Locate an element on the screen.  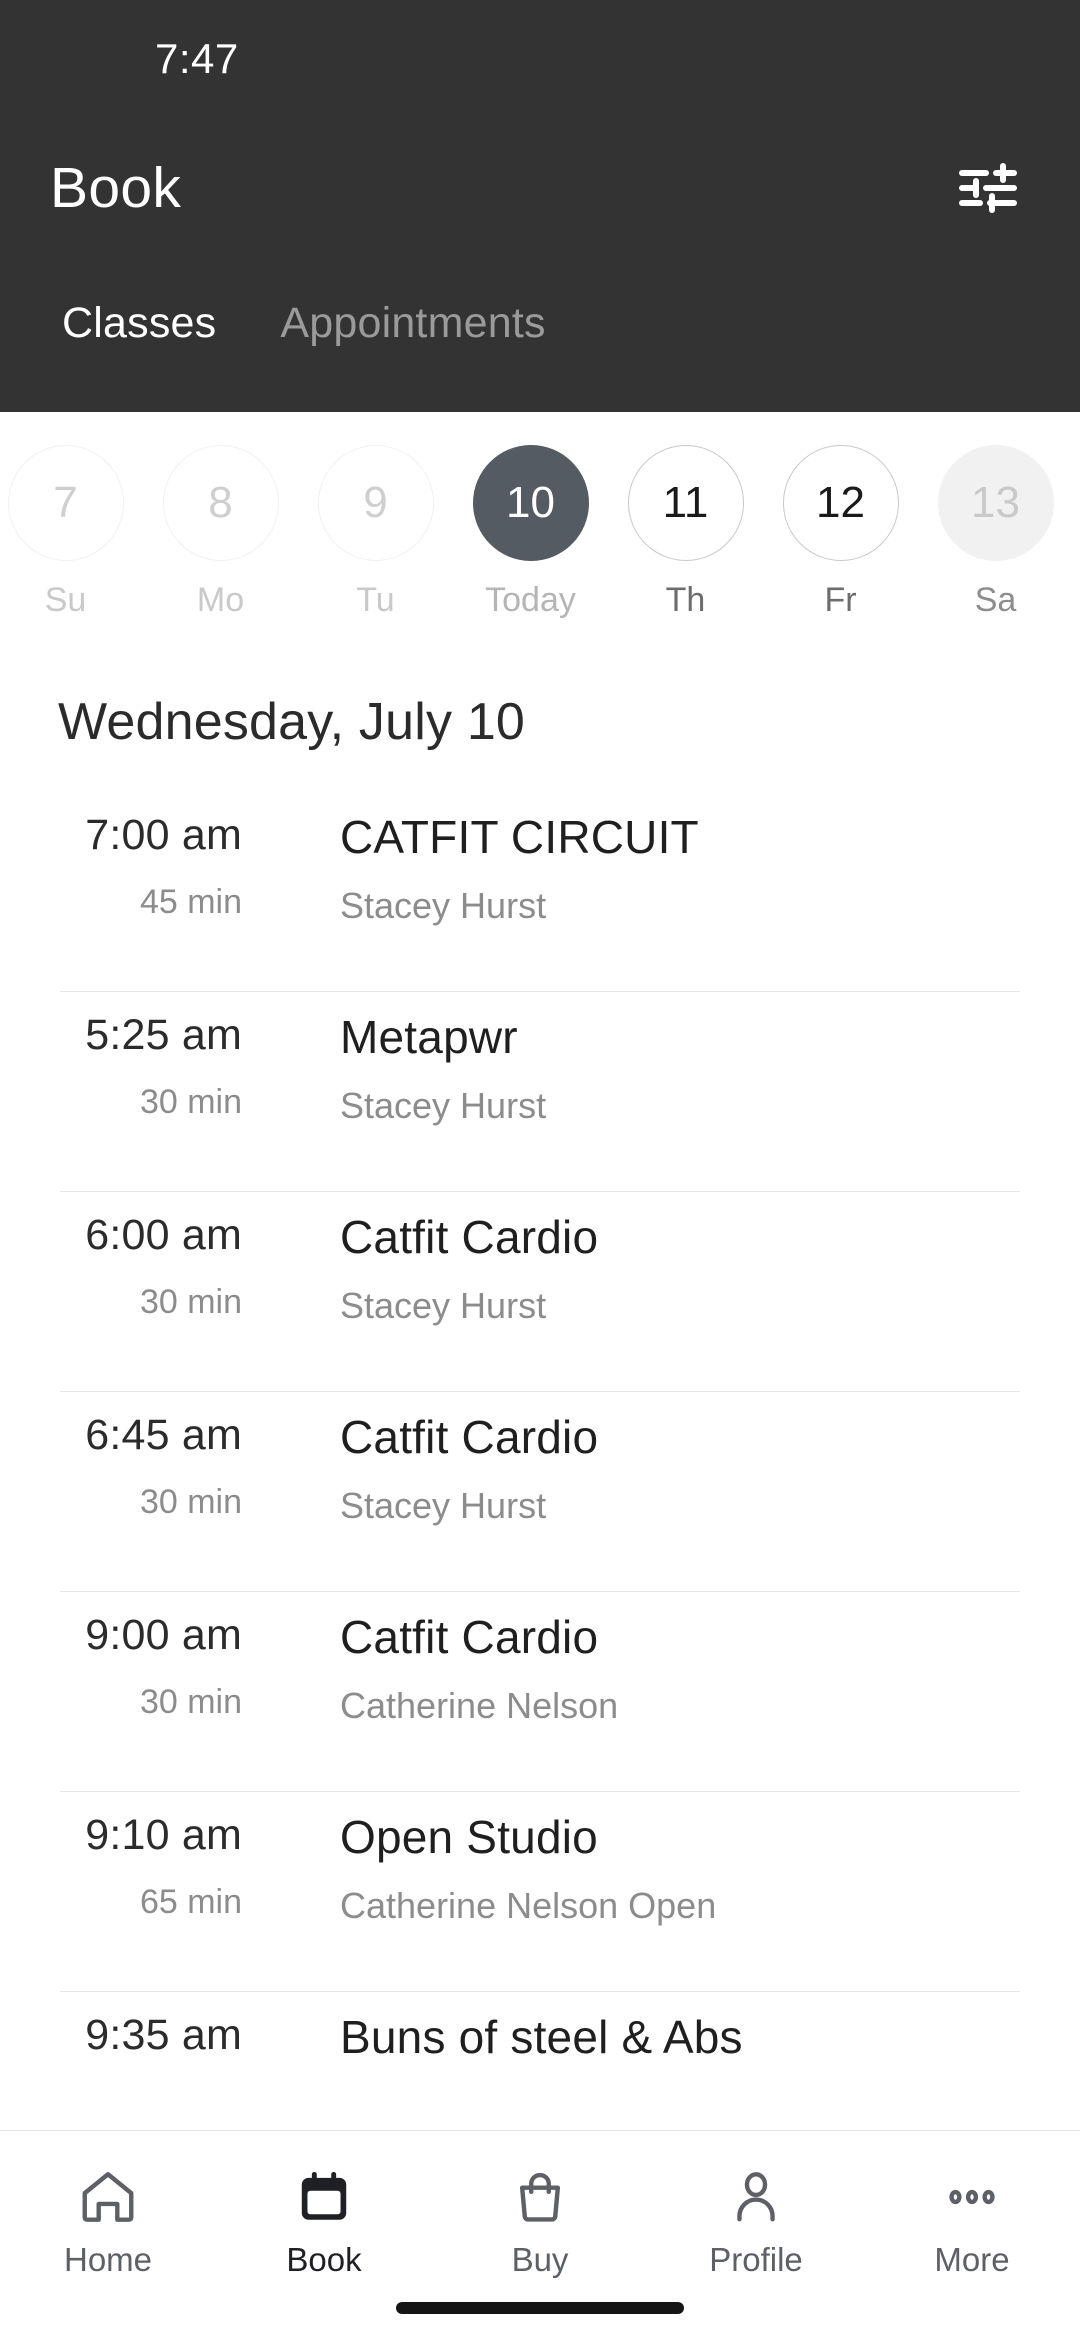
class-time-column: 5:25 am 30 min is located at coordinates (140, 1066).